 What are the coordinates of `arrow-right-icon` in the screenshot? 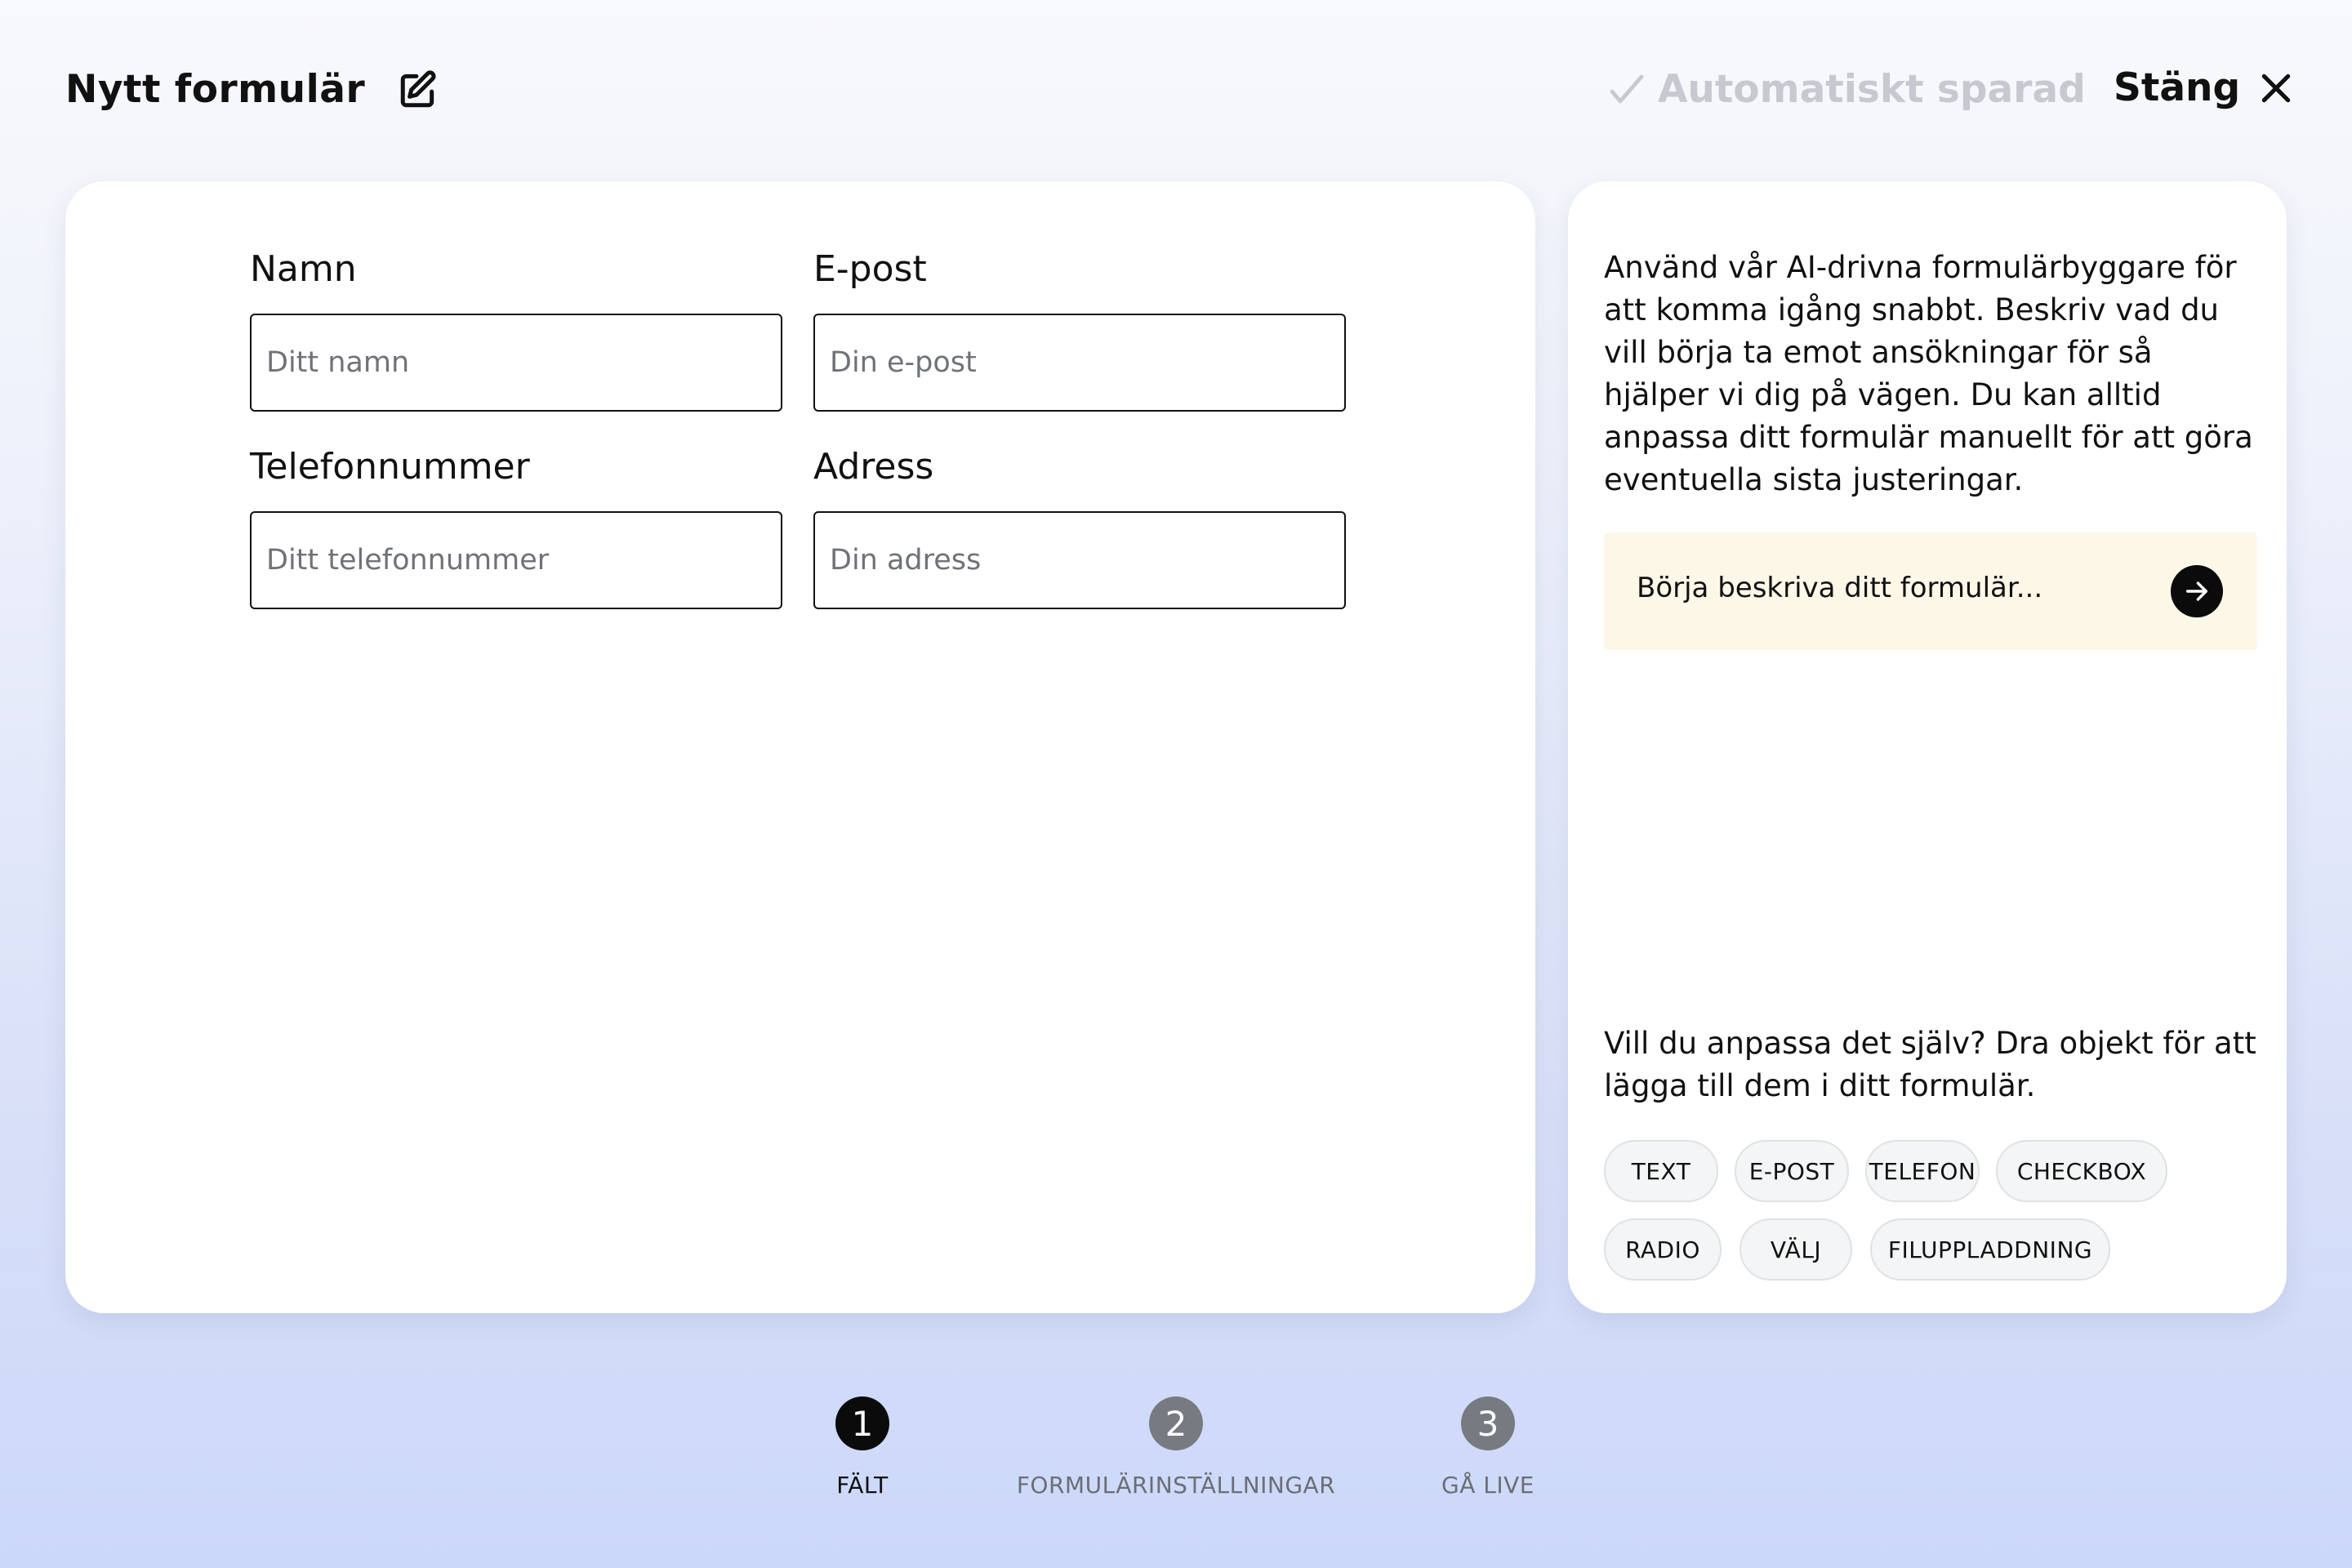 It's located at (2197, 591).